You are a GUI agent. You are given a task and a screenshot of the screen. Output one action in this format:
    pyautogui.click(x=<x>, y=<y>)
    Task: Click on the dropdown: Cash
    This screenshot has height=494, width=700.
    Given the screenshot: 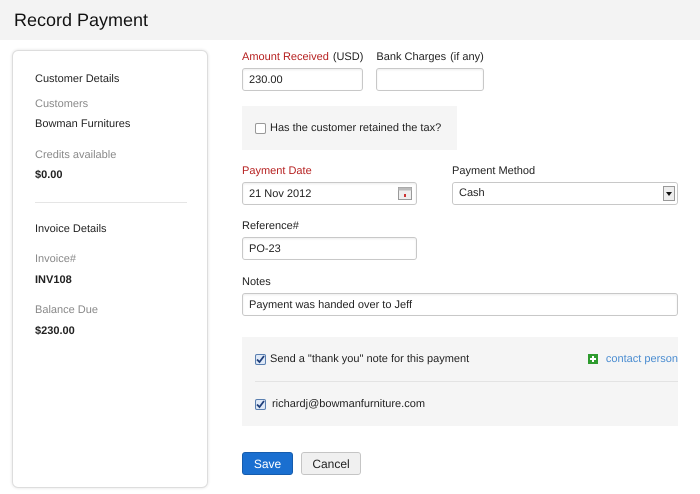 What is the action you would take?
    pyautogui.click(x=565, y=193)
    